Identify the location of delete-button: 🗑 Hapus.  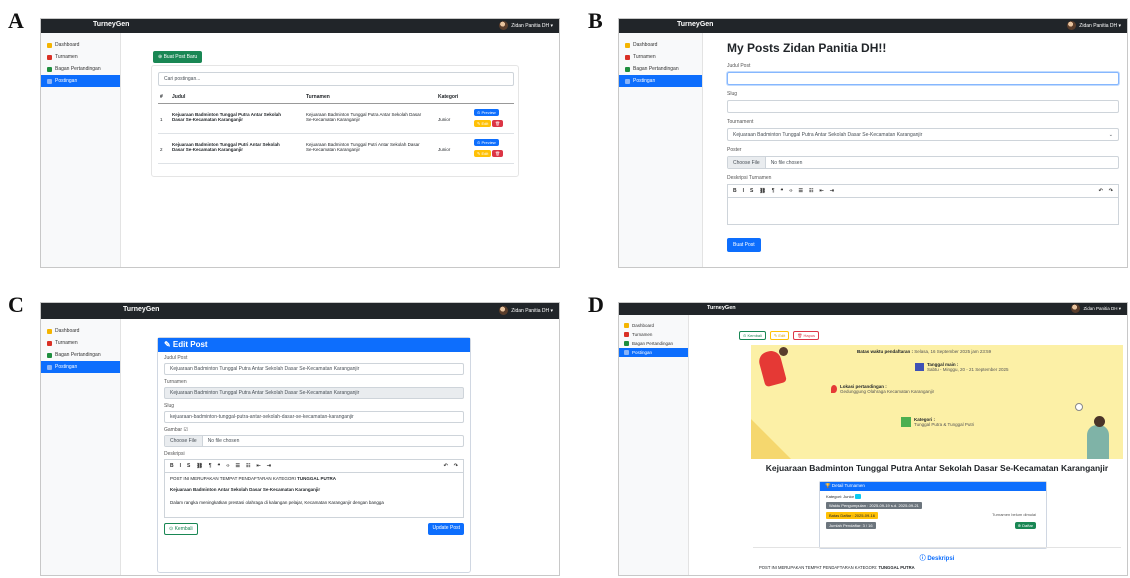
(806, 335).